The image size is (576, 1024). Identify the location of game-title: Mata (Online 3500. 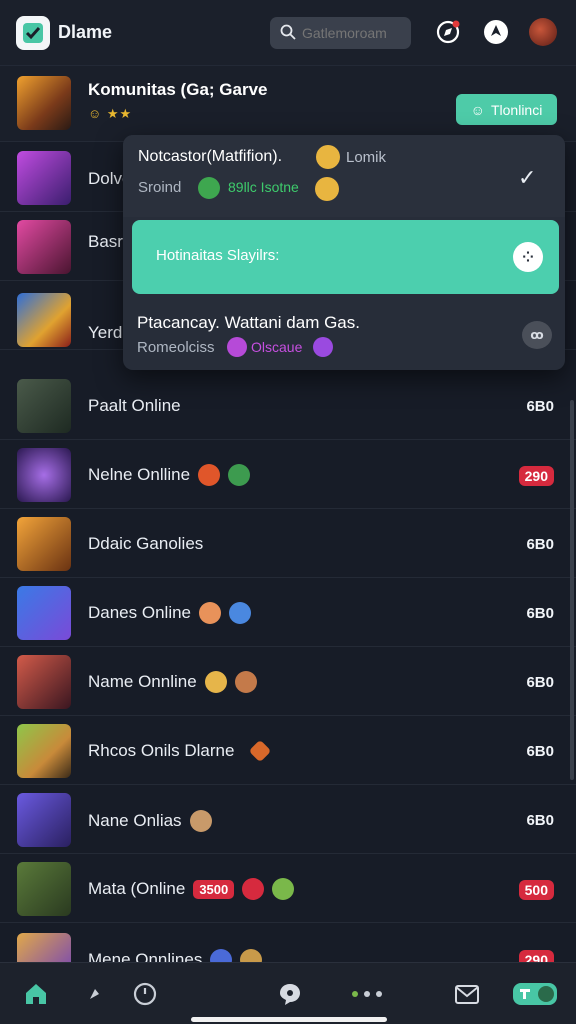
(191, 889).